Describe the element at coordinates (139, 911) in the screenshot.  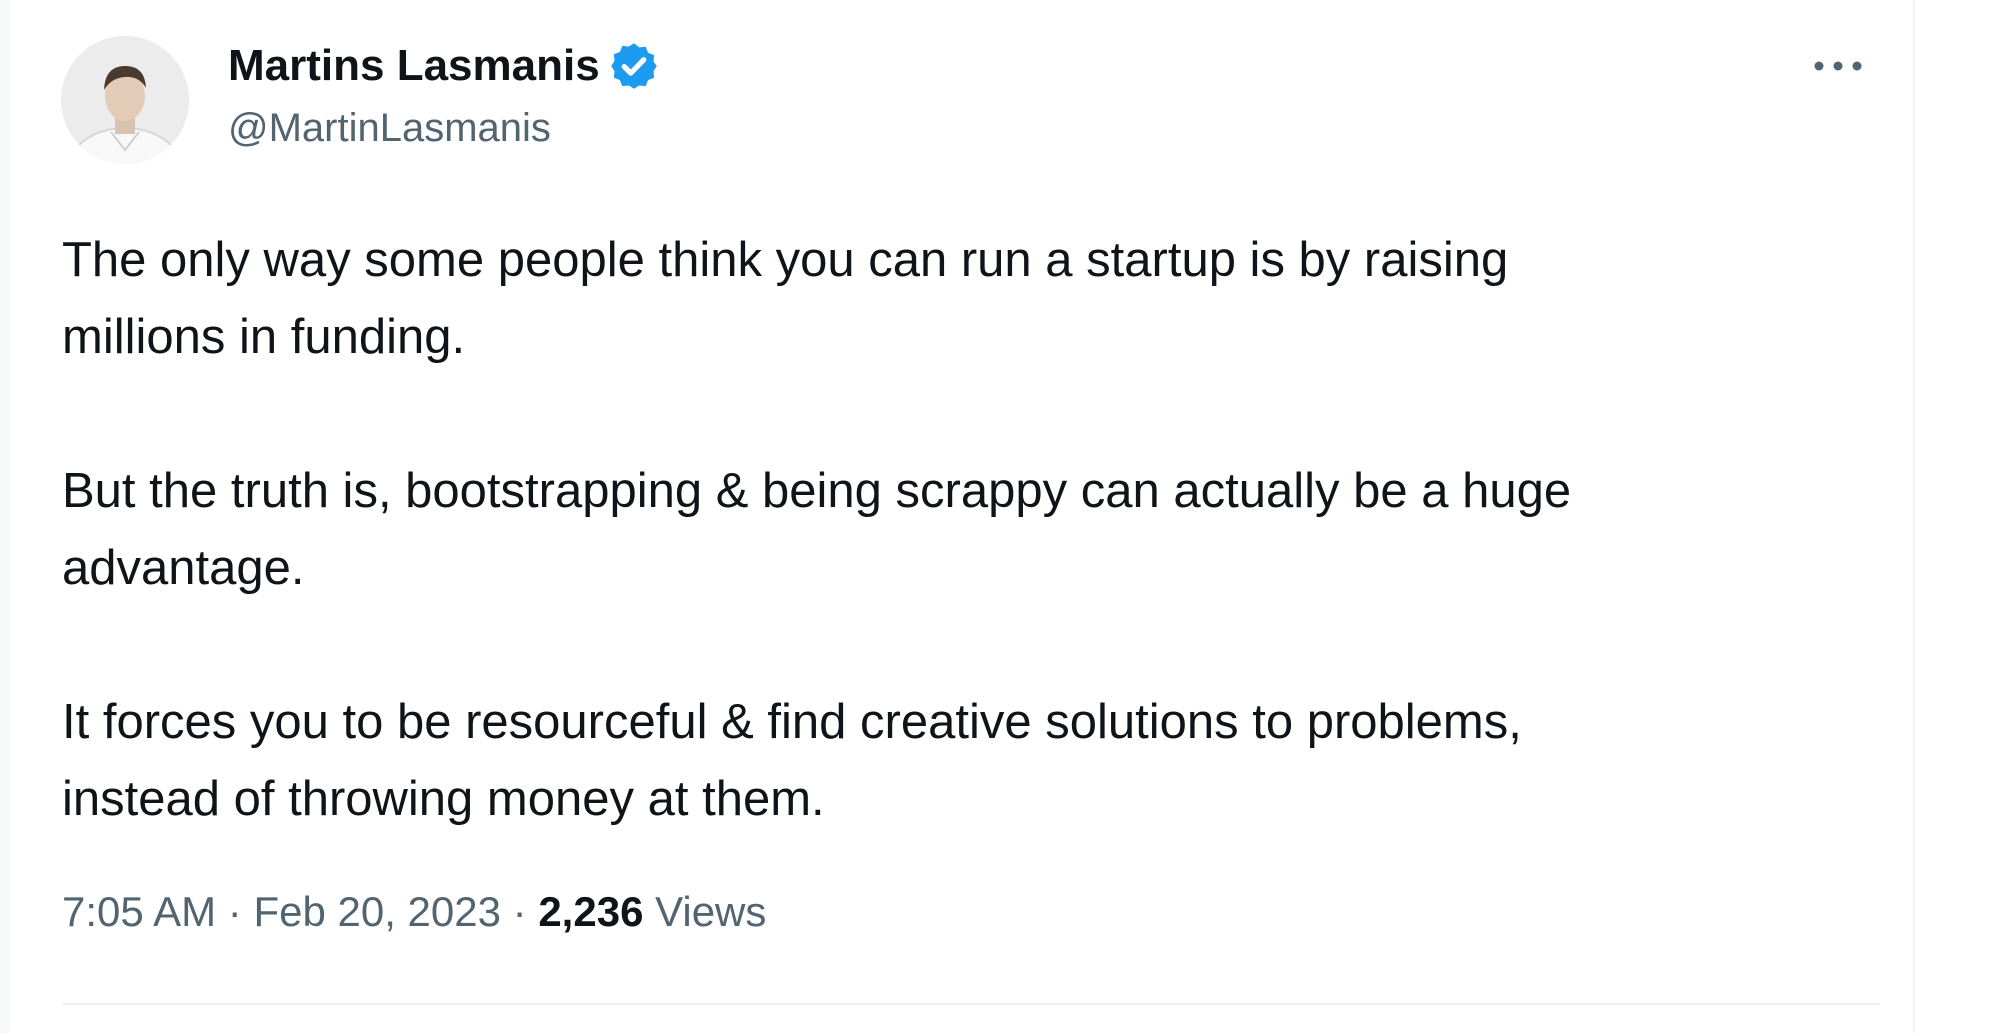
I see `tweet-time: 7:05 AM` at that location.